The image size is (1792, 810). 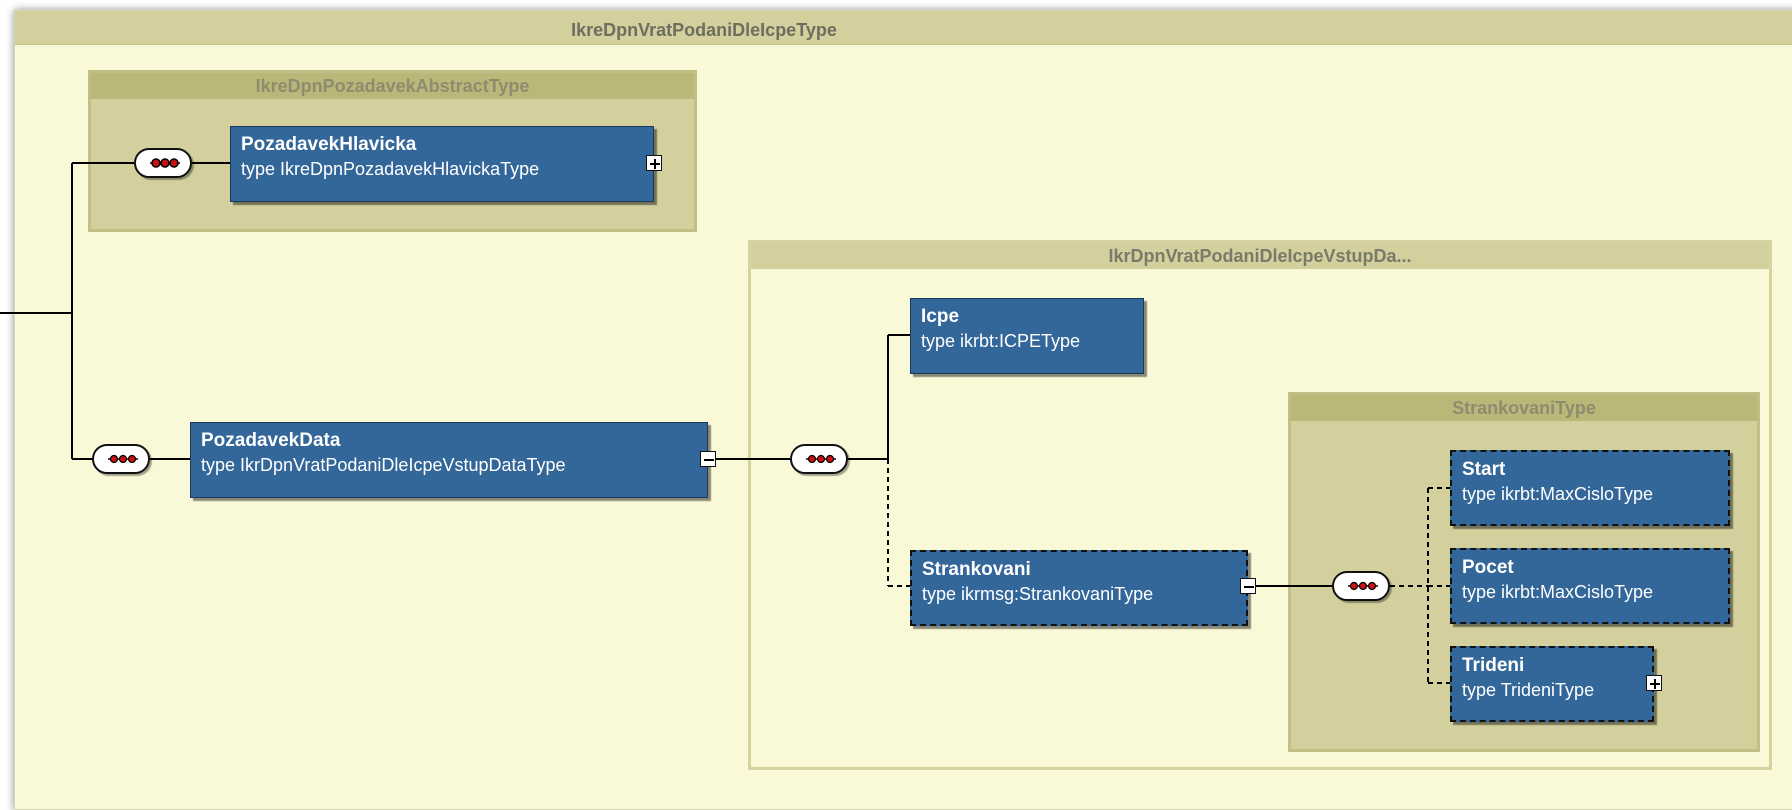 What do you see at coordinates (1493, 665) in the screenshot?
I see `element-name: Trideni` at bounding box center [1493, 665].